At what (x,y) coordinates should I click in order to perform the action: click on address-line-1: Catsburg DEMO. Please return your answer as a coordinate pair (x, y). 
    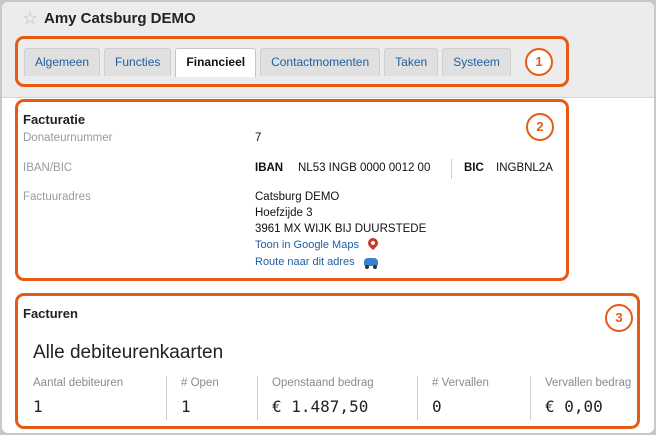
    Looking at the image, I should click on (297, 197).